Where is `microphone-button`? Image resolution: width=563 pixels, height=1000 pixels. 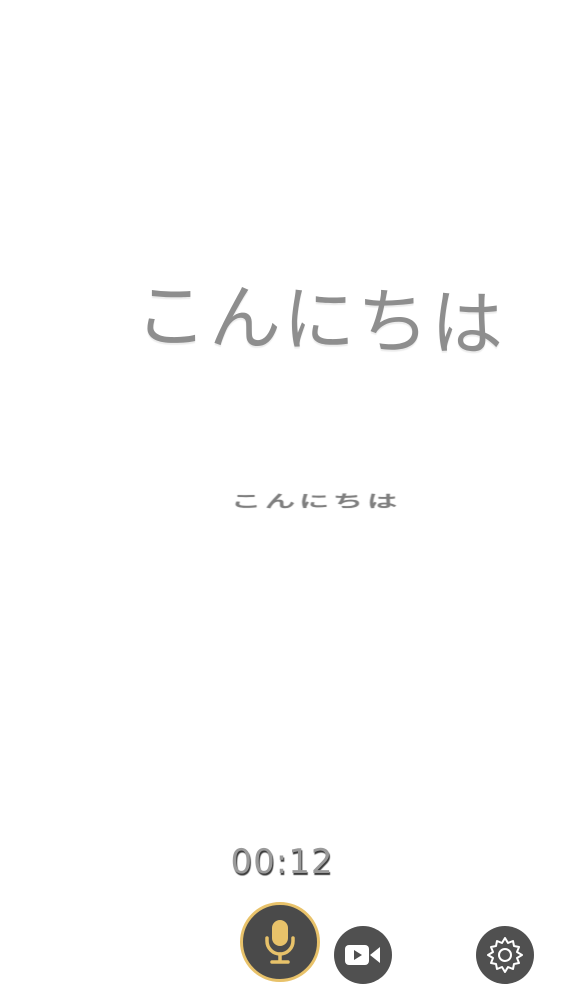
microphone-button is located at coordinates (280, 942).